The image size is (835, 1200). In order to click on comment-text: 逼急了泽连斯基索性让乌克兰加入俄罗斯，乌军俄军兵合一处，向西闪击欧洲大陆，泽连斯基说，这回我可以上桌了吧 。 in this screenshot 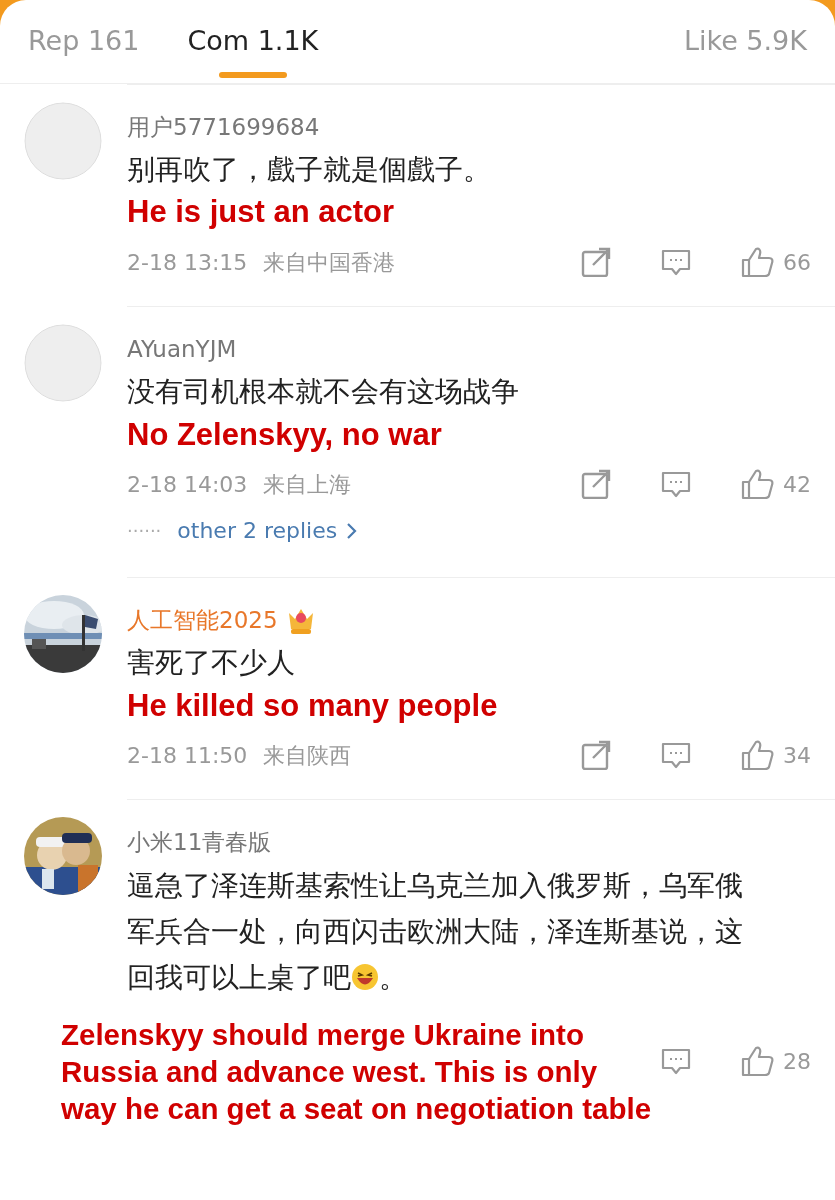, I will do `click(435, 931)`.